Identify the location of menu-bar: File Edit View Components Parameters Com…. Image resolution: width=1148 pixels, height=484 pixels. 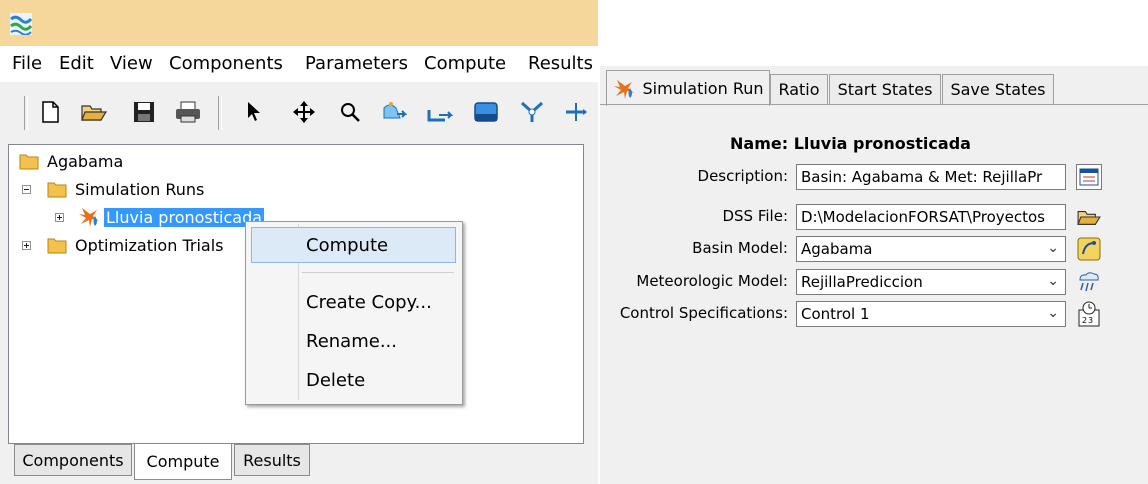
(299, 64).